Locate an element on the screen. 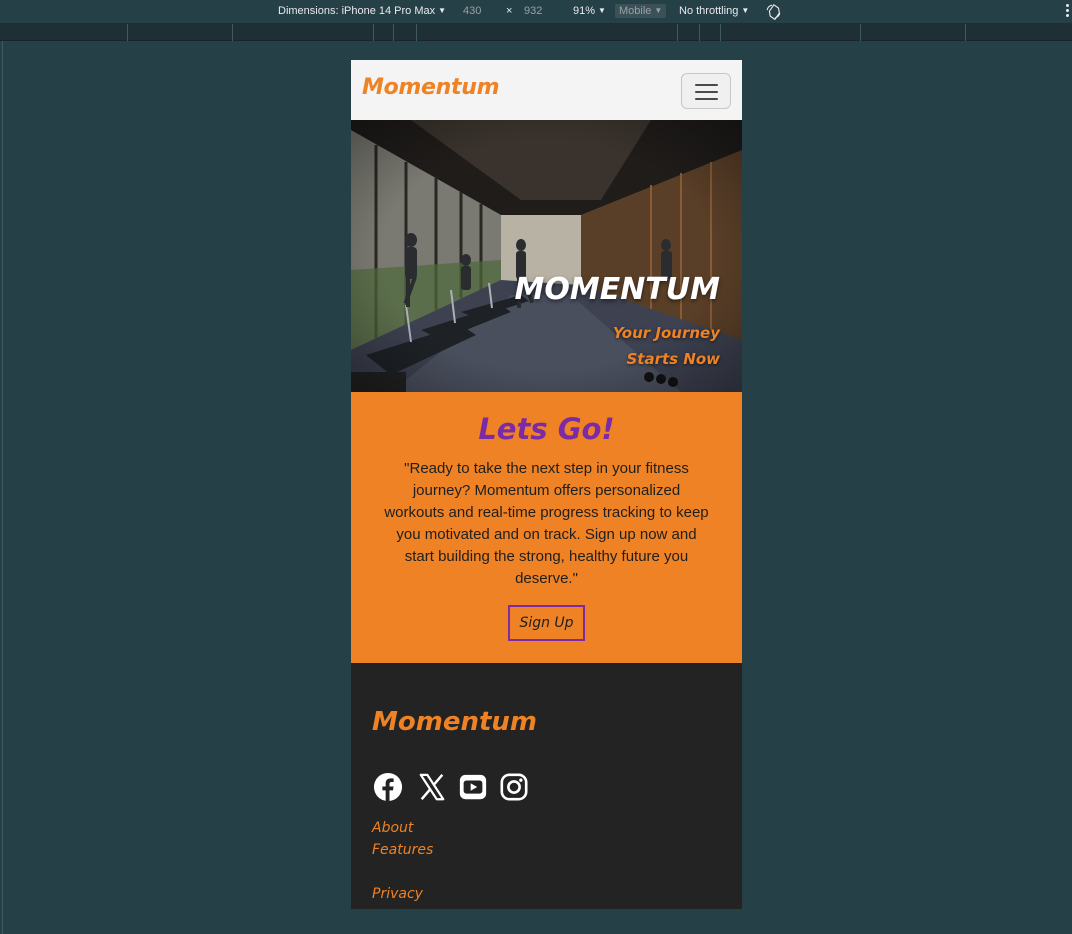  menu-toggle-button is located at coordinates (706, 91).